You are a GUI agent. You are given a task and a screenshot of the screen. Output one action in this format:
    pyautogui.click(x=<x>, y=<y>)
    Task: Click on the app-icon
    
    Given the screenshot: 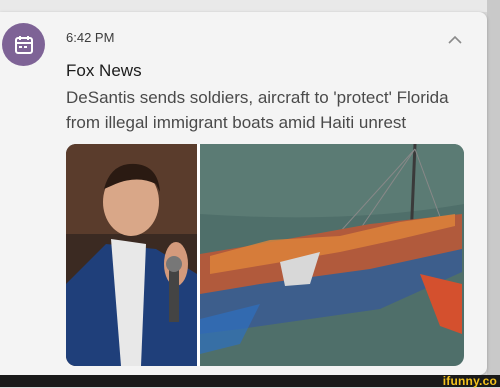 What is the action you would take?
    pyautogui.click(x=23, y=44)
    